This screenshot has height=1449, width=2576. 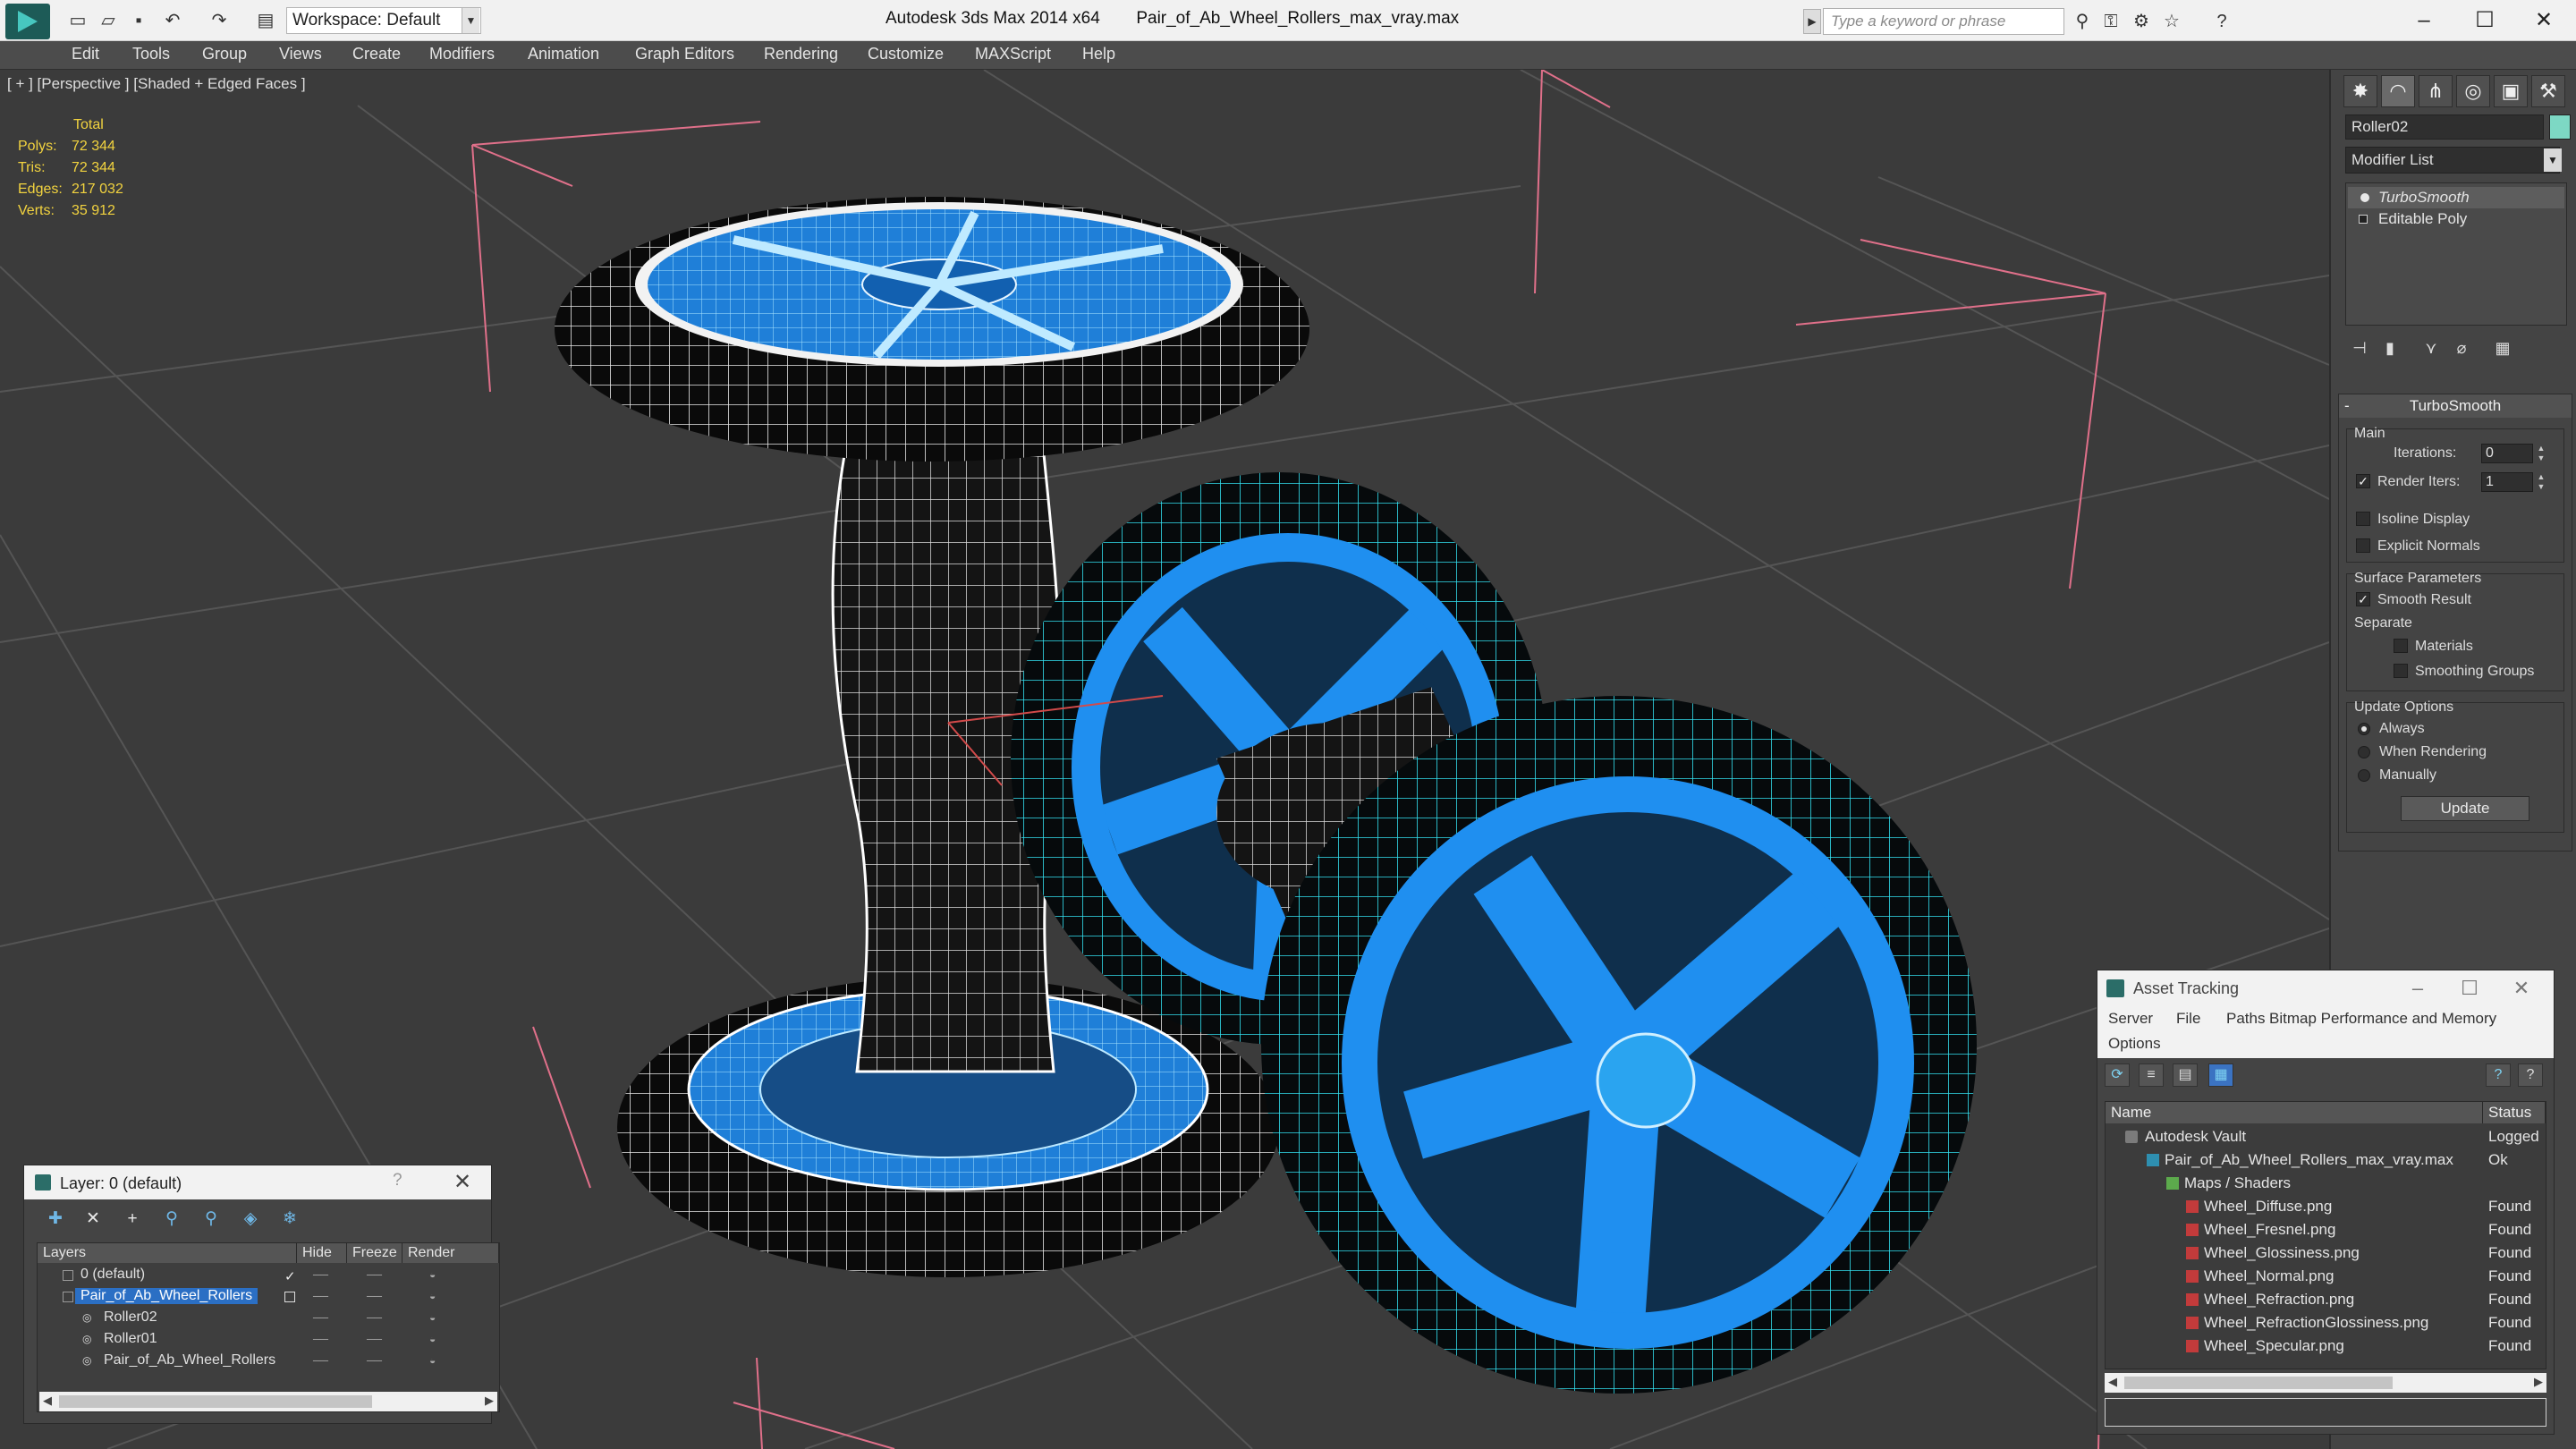 What do you see at coordinates (268, 1297) in the screenshot?
I see `layer-row: Pair_of_Ab_Wheel_Rollers ── ── ◒` at bounding box center [268, 1297].